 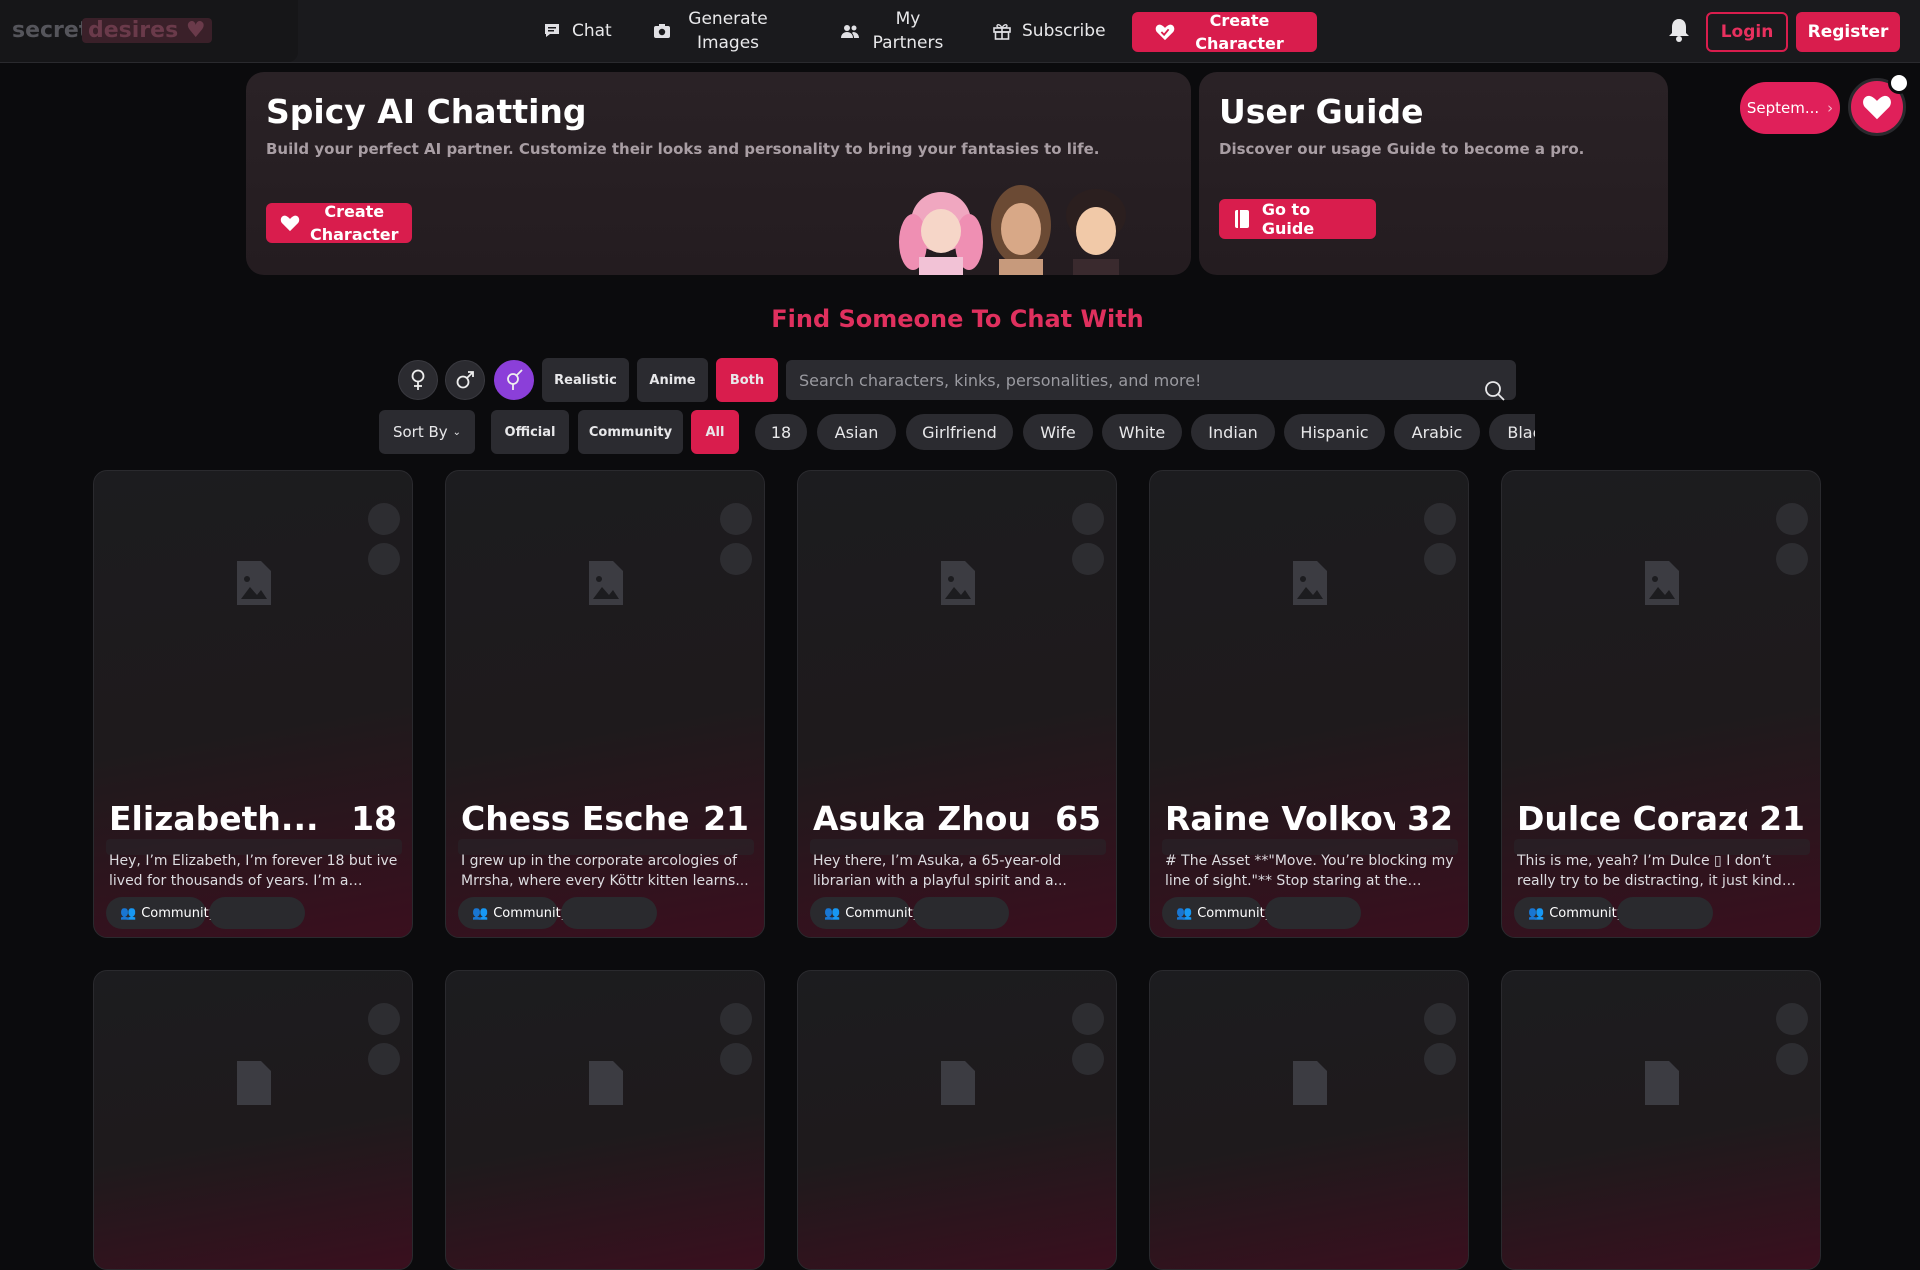 I want to click on nav-subscribe: Subscribe, so click(x=1049, y=31).